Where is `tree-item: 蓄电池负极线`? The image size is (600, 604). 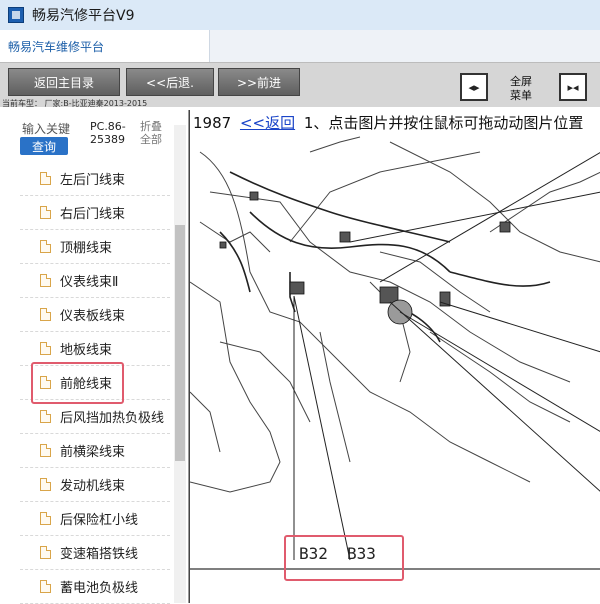 tree-item: 蓄电池负极线 is located at coordinates (95, 587).